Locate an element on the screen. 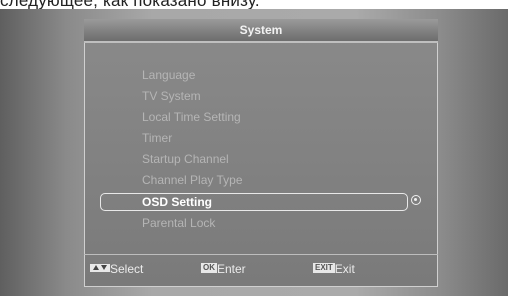 This screenshot has width=508, height=296. menu-item-startup-channel: Startup Channel is located at coordinates (185, 159).